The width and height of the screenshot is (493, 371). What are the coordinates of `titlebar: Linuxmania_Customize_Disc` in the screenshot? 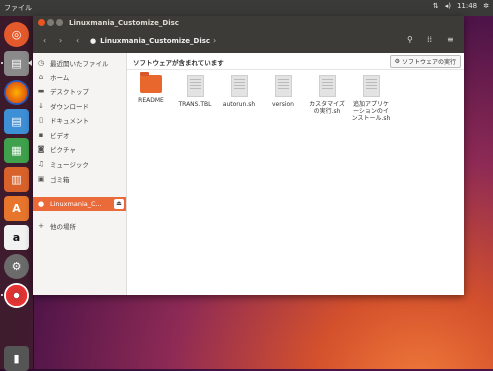 It's located at (248, 23).